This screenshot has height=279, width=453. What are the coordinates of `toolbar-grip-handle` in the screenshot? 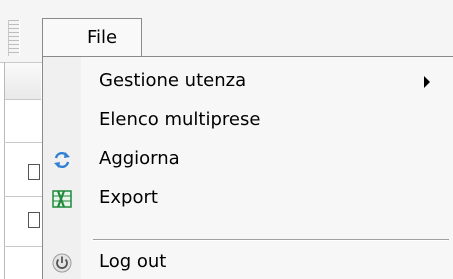 It's located at (14, 38).